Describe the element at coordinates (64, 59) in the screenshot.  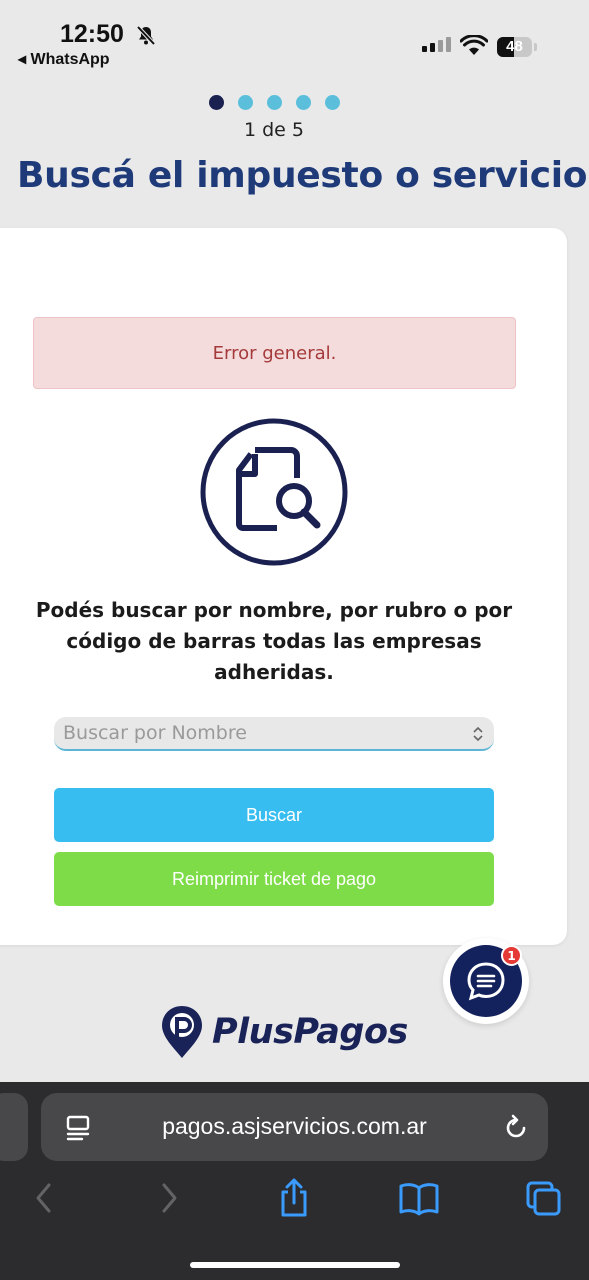
I see `back-to-whatsapp-link: ◂ WhatsApp` at that location.